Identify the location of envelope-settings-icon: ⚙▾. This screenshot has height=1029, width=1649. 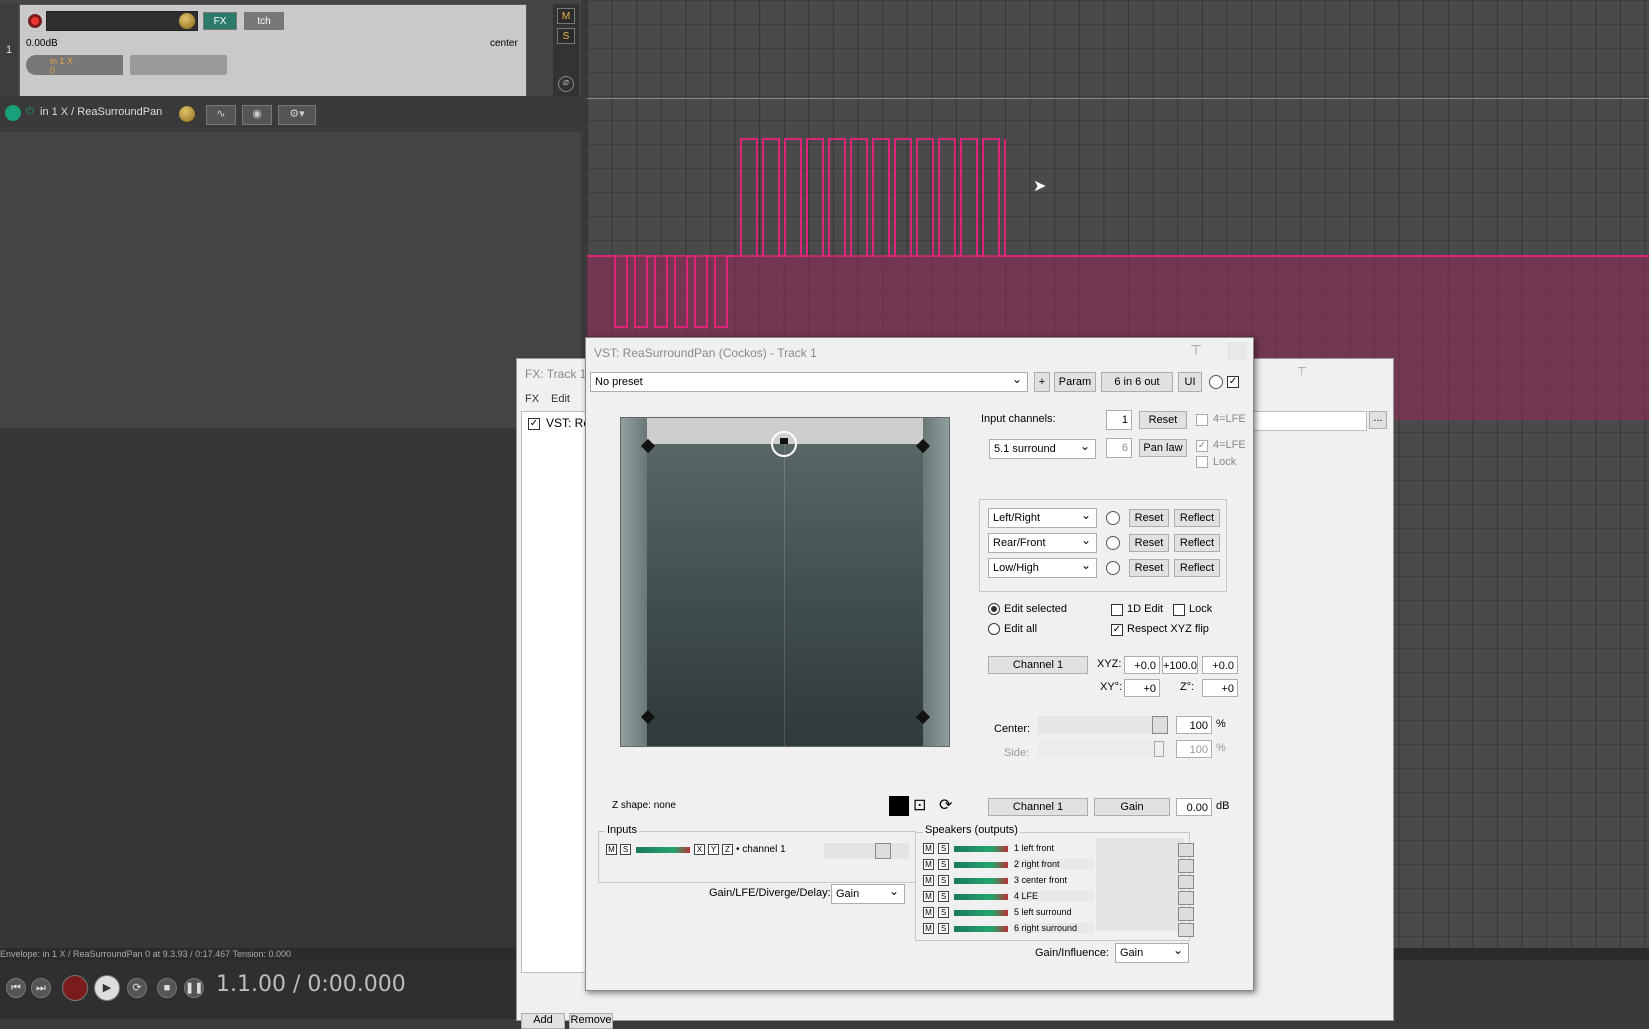
(297, 115).